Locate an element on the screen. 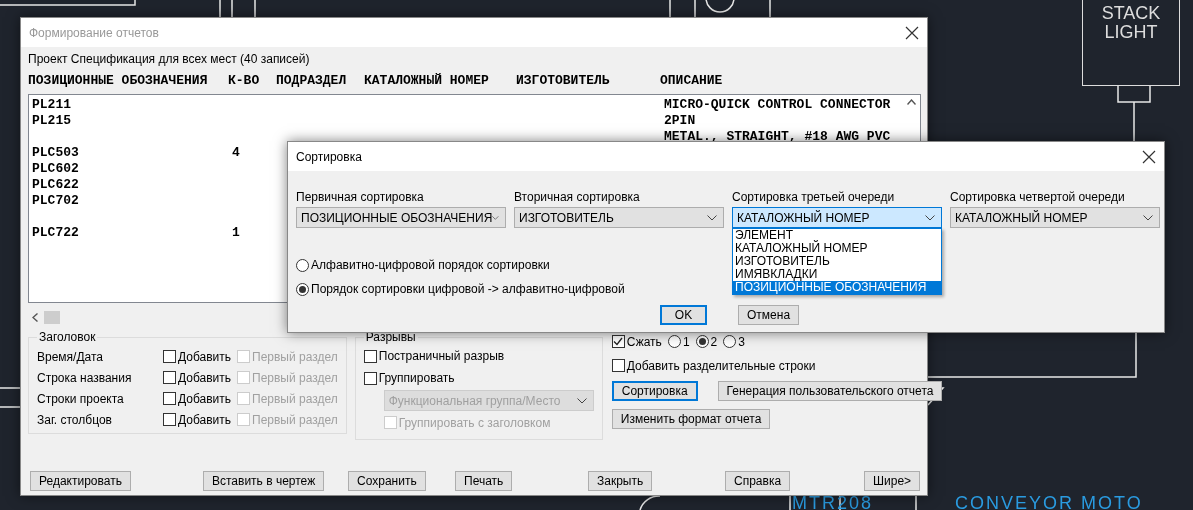 Image resolution: width=1193 pixels, height=510 pixels. column-header: КАТАЛОЖНЫЙ НОМЕР is located at coordinates (427, 80).